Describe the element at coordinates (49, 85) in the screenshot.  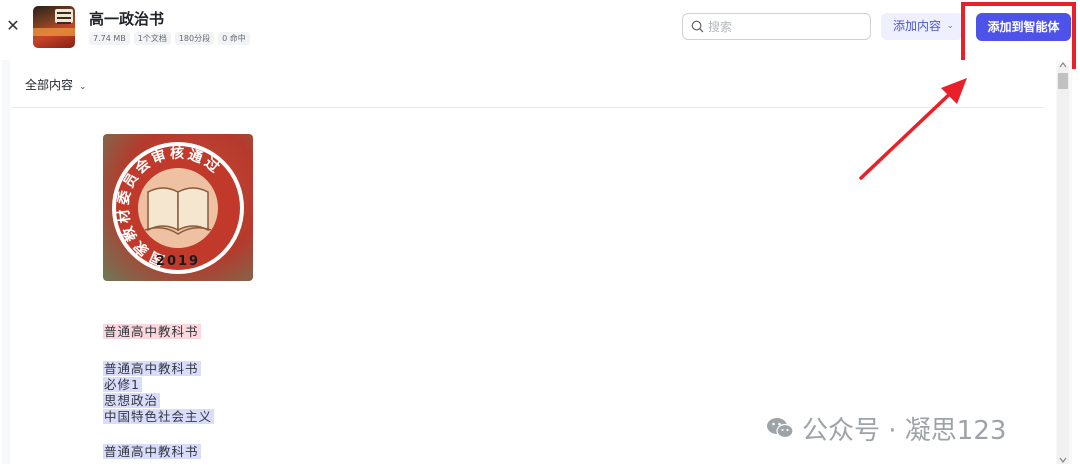
I see `filter-label: 全部内容` at that location.